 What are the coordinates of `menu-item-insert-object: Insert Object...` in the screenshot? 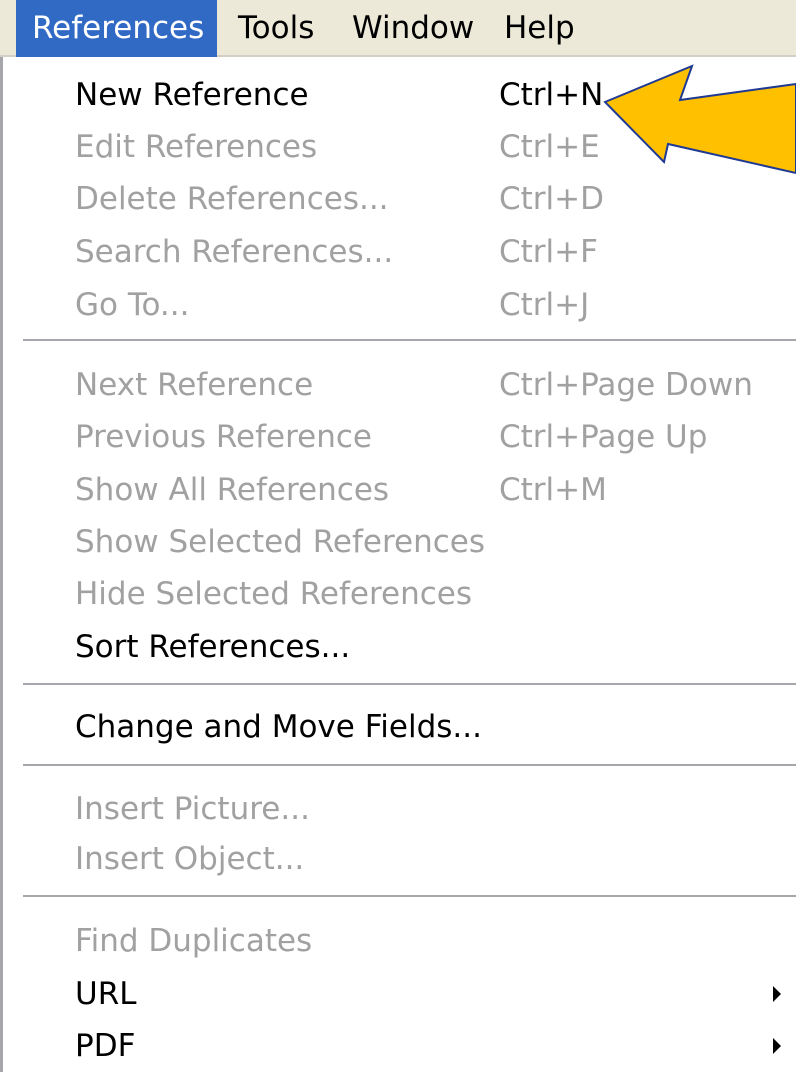 It's located at (399, 859).